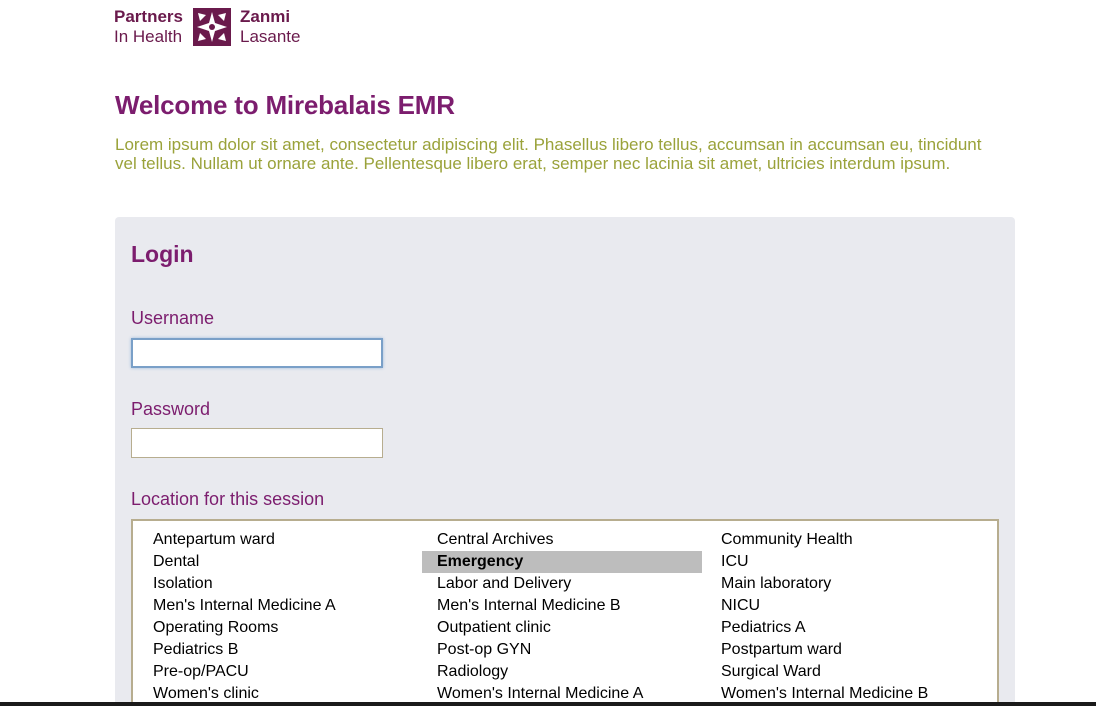 The image size is (1096, 706). Describe the element at coordinates (148, 16) in the screenshot. I see `logo-partners: Partners` at that location.